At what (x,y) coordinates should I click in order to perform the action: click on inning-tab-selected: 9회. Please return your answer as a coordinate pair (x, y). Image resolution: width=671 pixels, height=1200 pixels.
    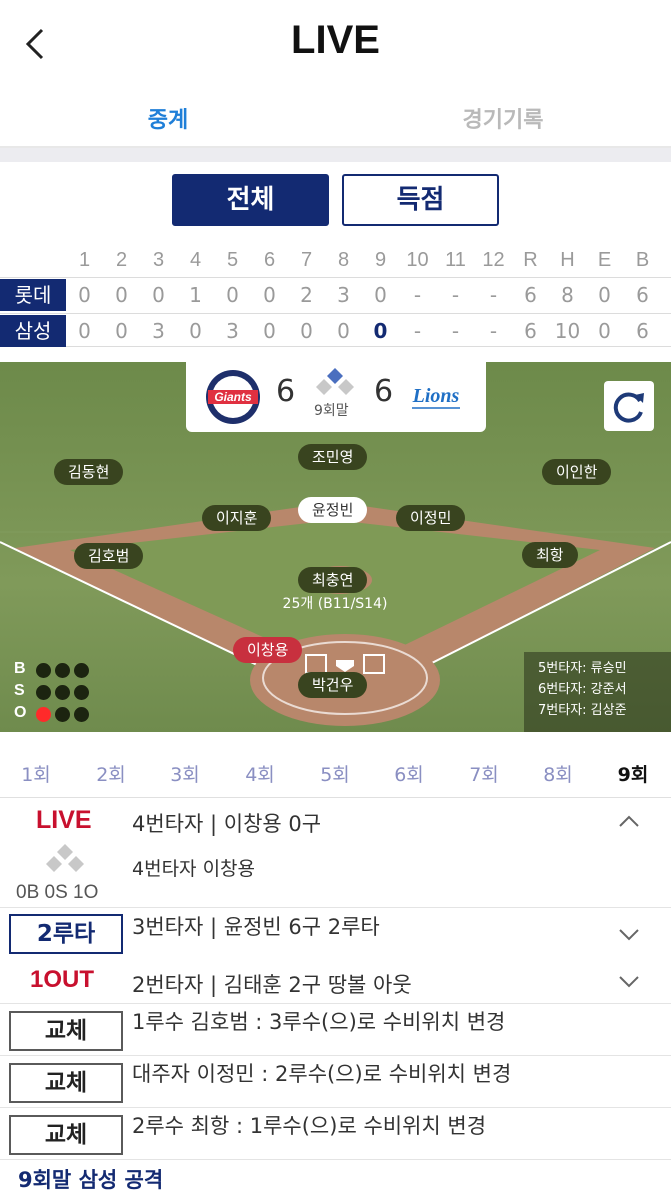
    Looking at the image, I should click on (633, 773).